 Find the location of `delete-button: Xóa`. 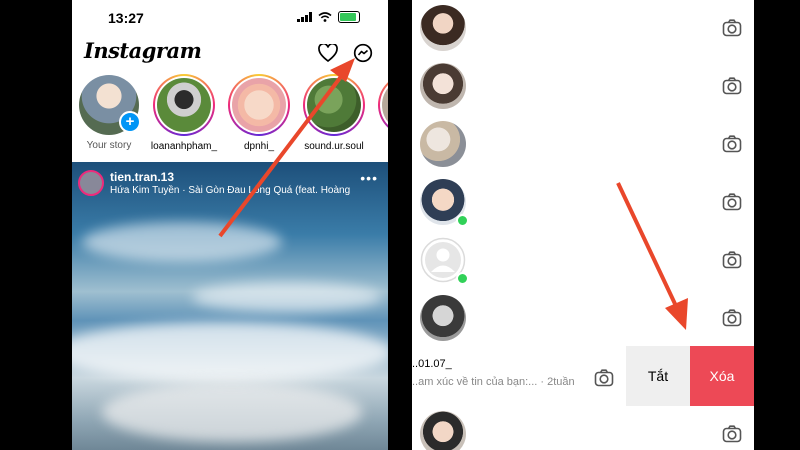

delete-button: Xóa is located at coordinates (722, 376).